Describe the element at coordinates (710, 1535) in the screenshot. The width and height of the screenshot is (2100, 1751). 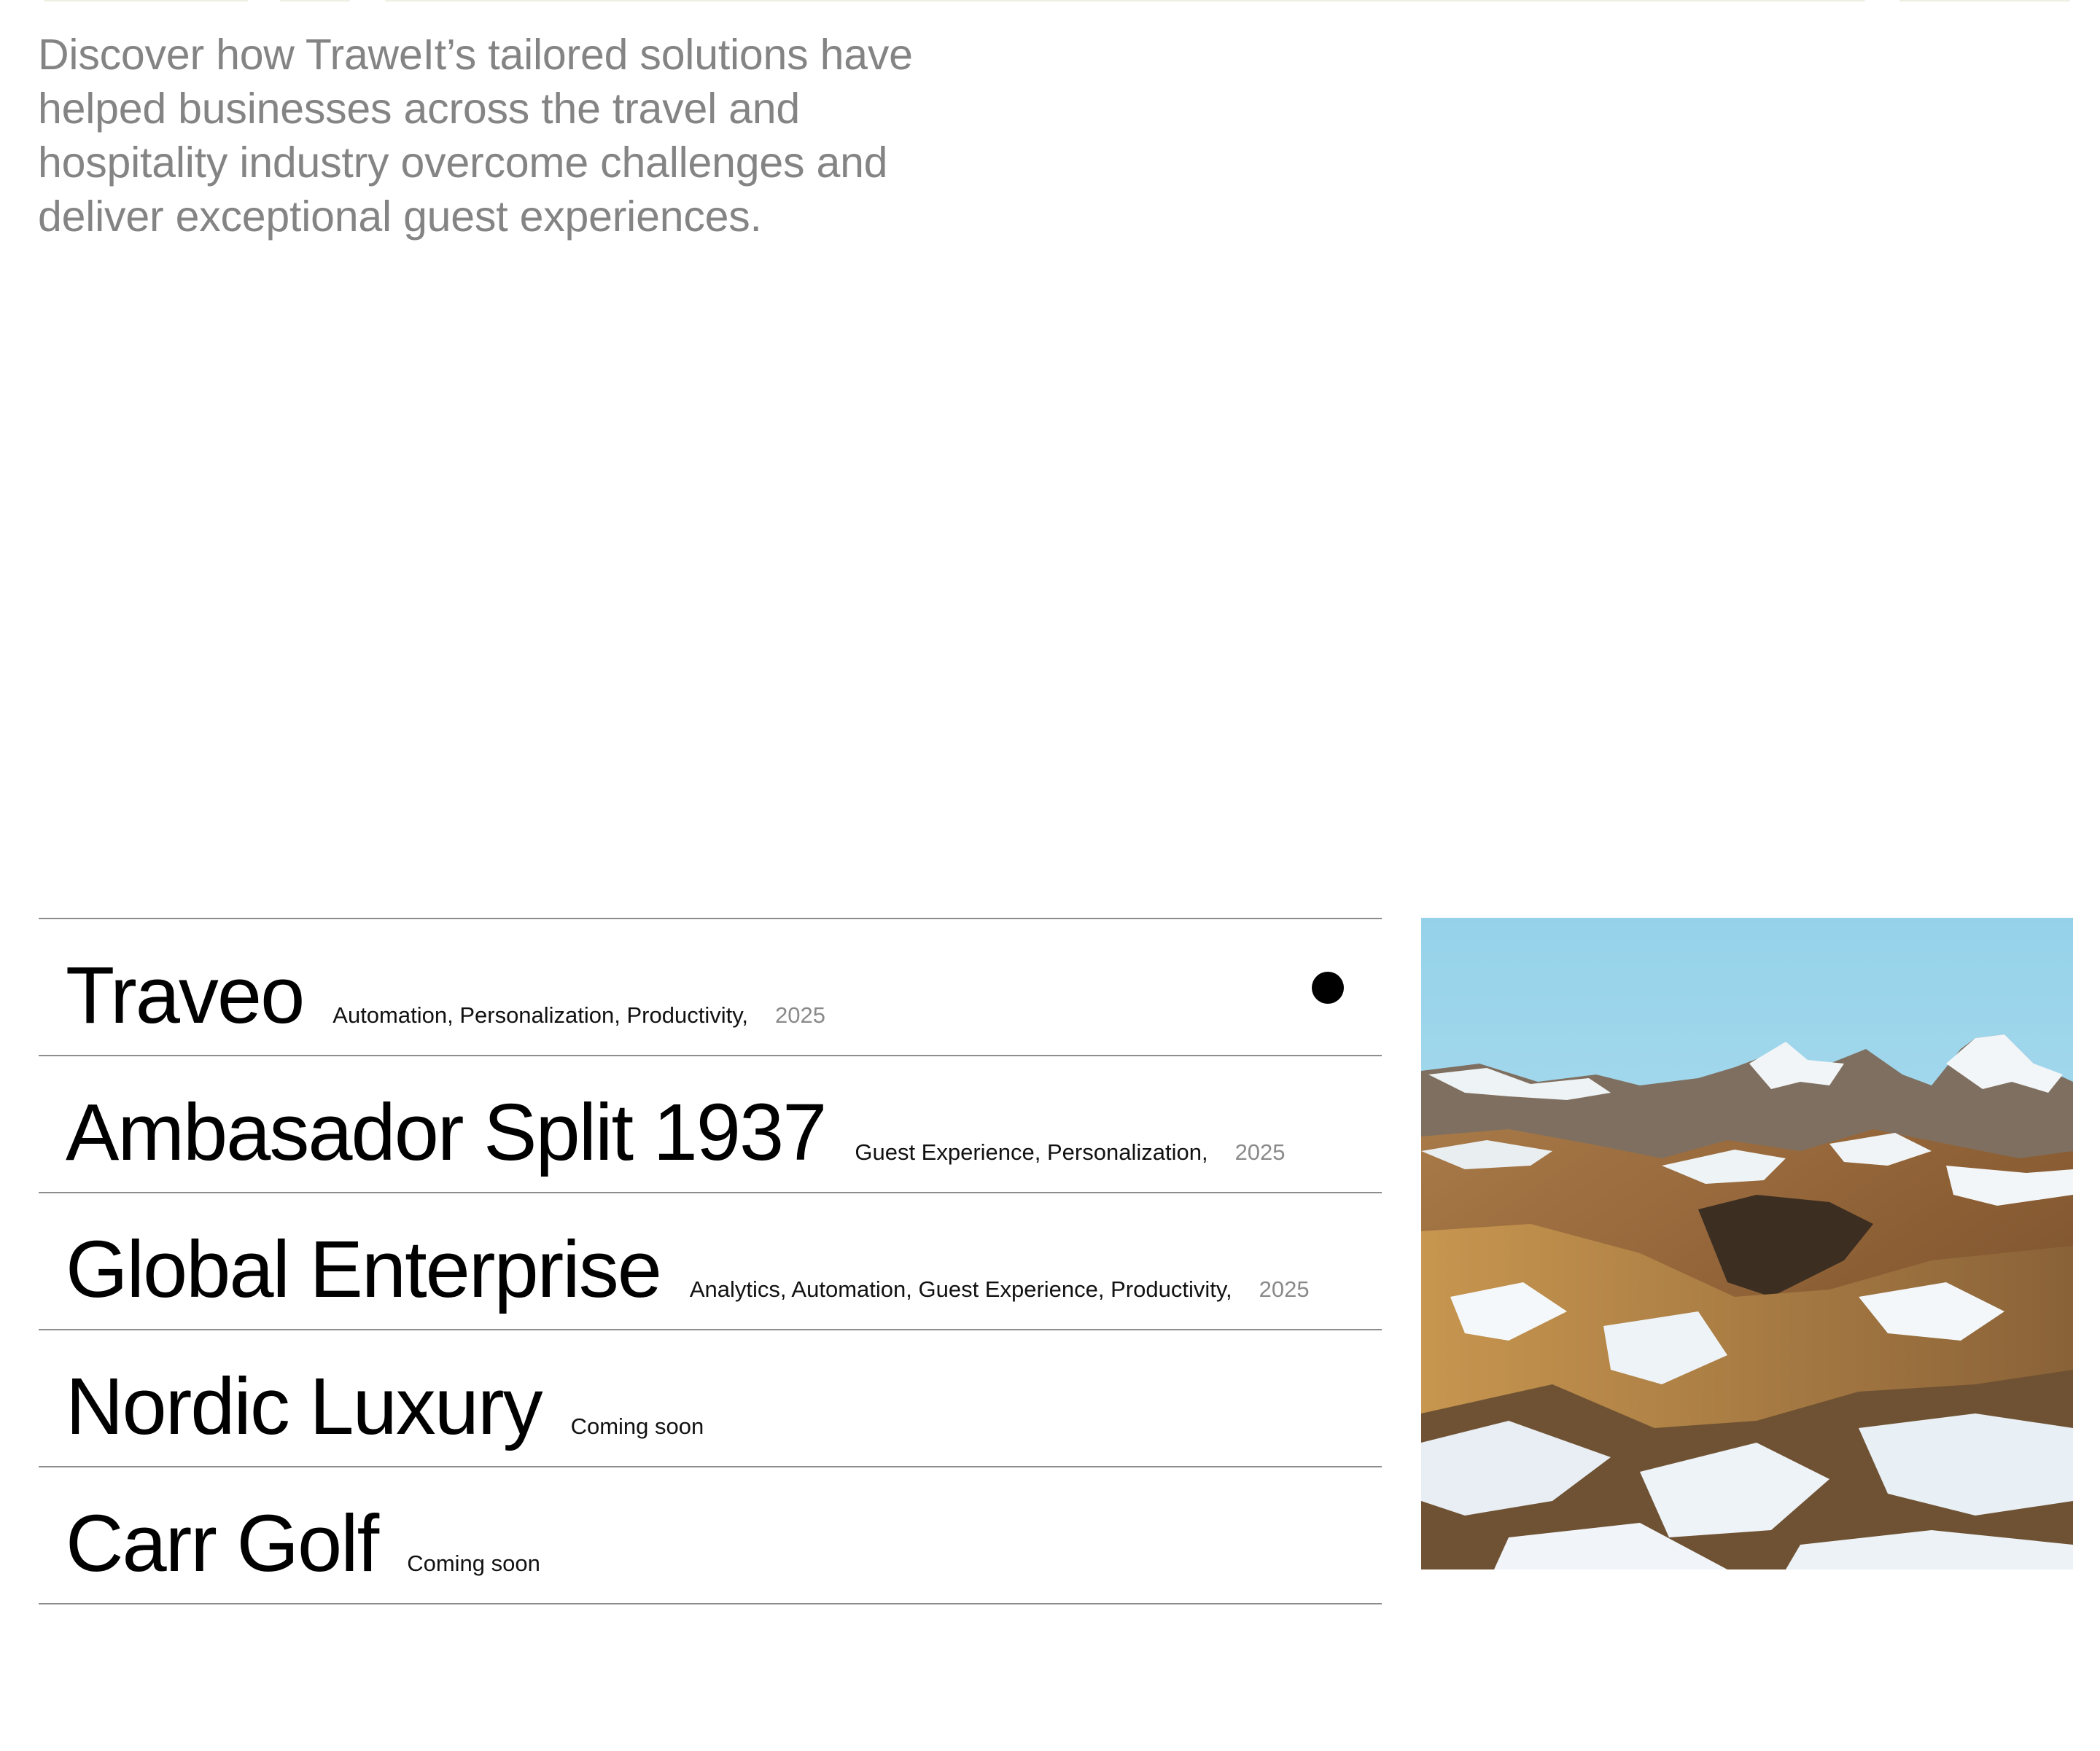
I see `case-row-carr-golf: Carr Golf Coming soon` at that location.